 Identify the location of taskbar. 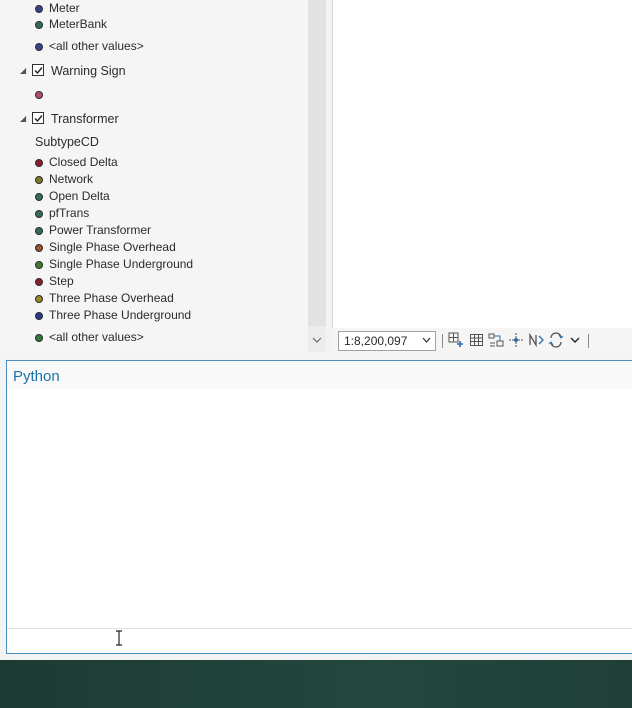
(316, 684).